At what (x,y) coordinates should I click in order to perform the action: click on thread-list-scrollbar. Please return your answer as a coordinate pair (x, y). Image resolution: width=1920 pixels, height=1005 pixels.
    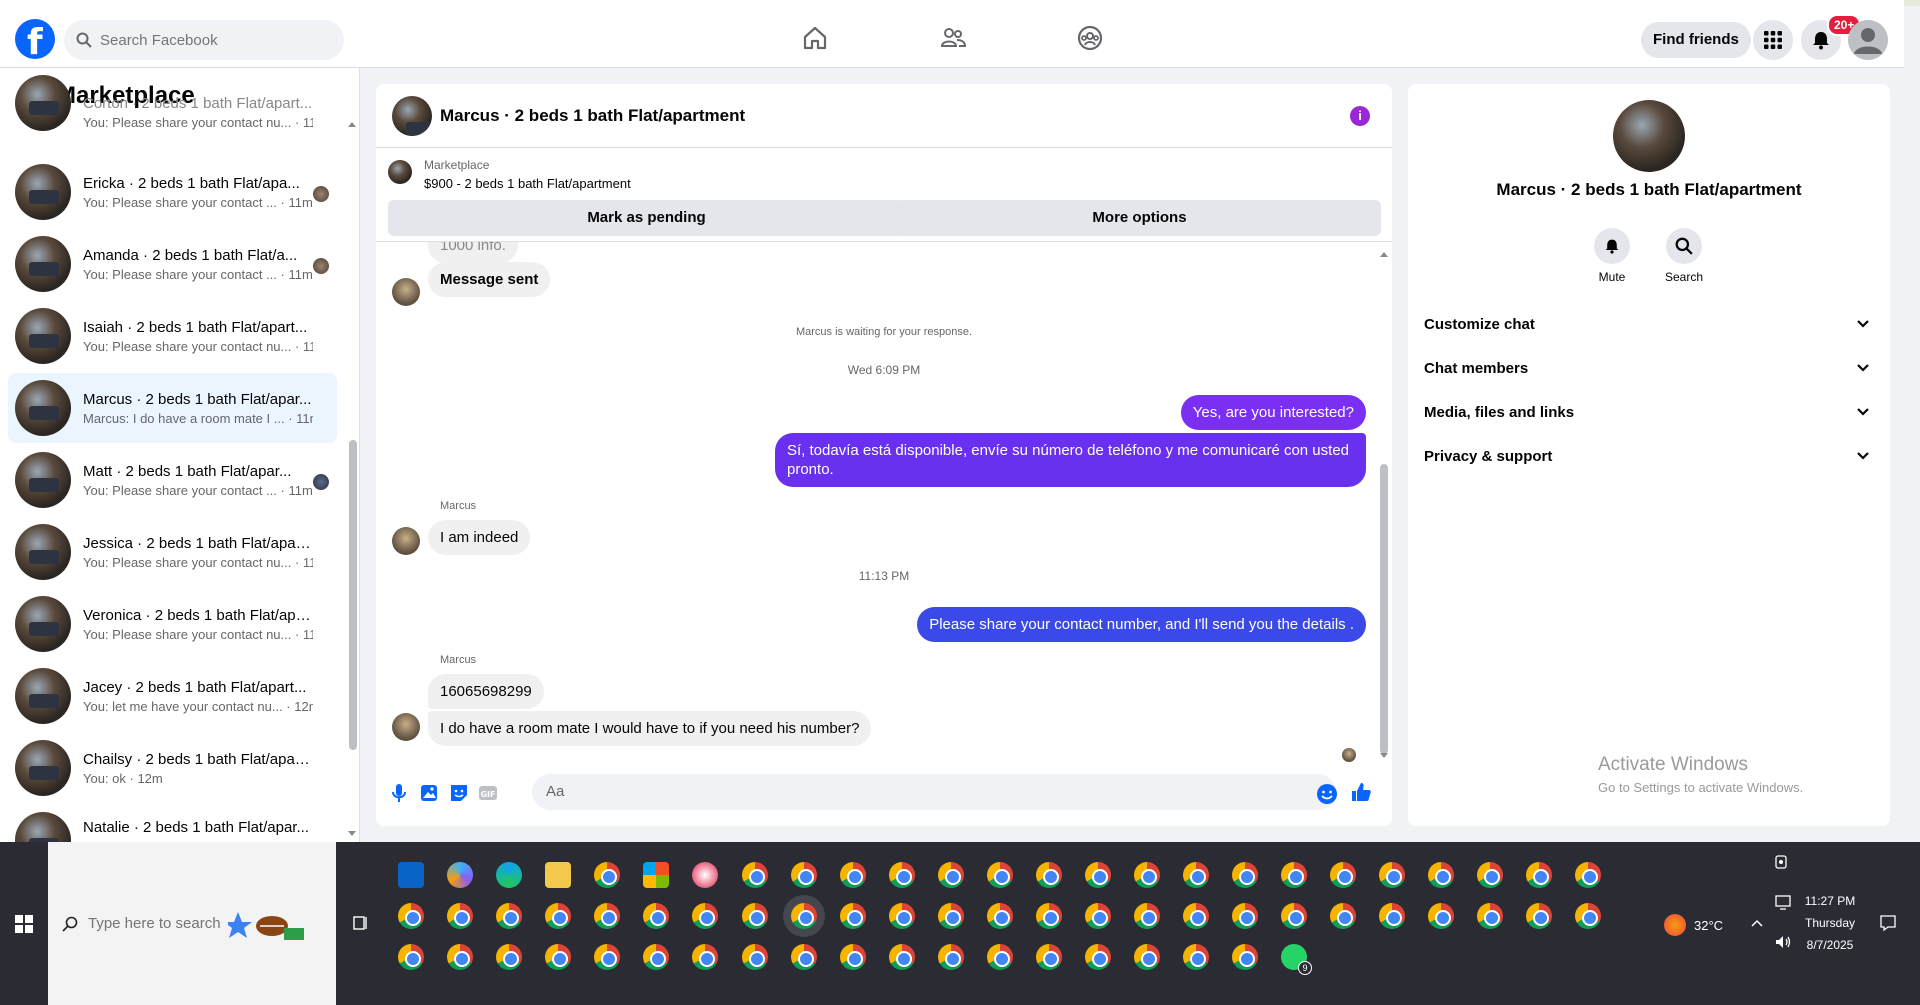
    Looking at the image, I should click on (353, 595).